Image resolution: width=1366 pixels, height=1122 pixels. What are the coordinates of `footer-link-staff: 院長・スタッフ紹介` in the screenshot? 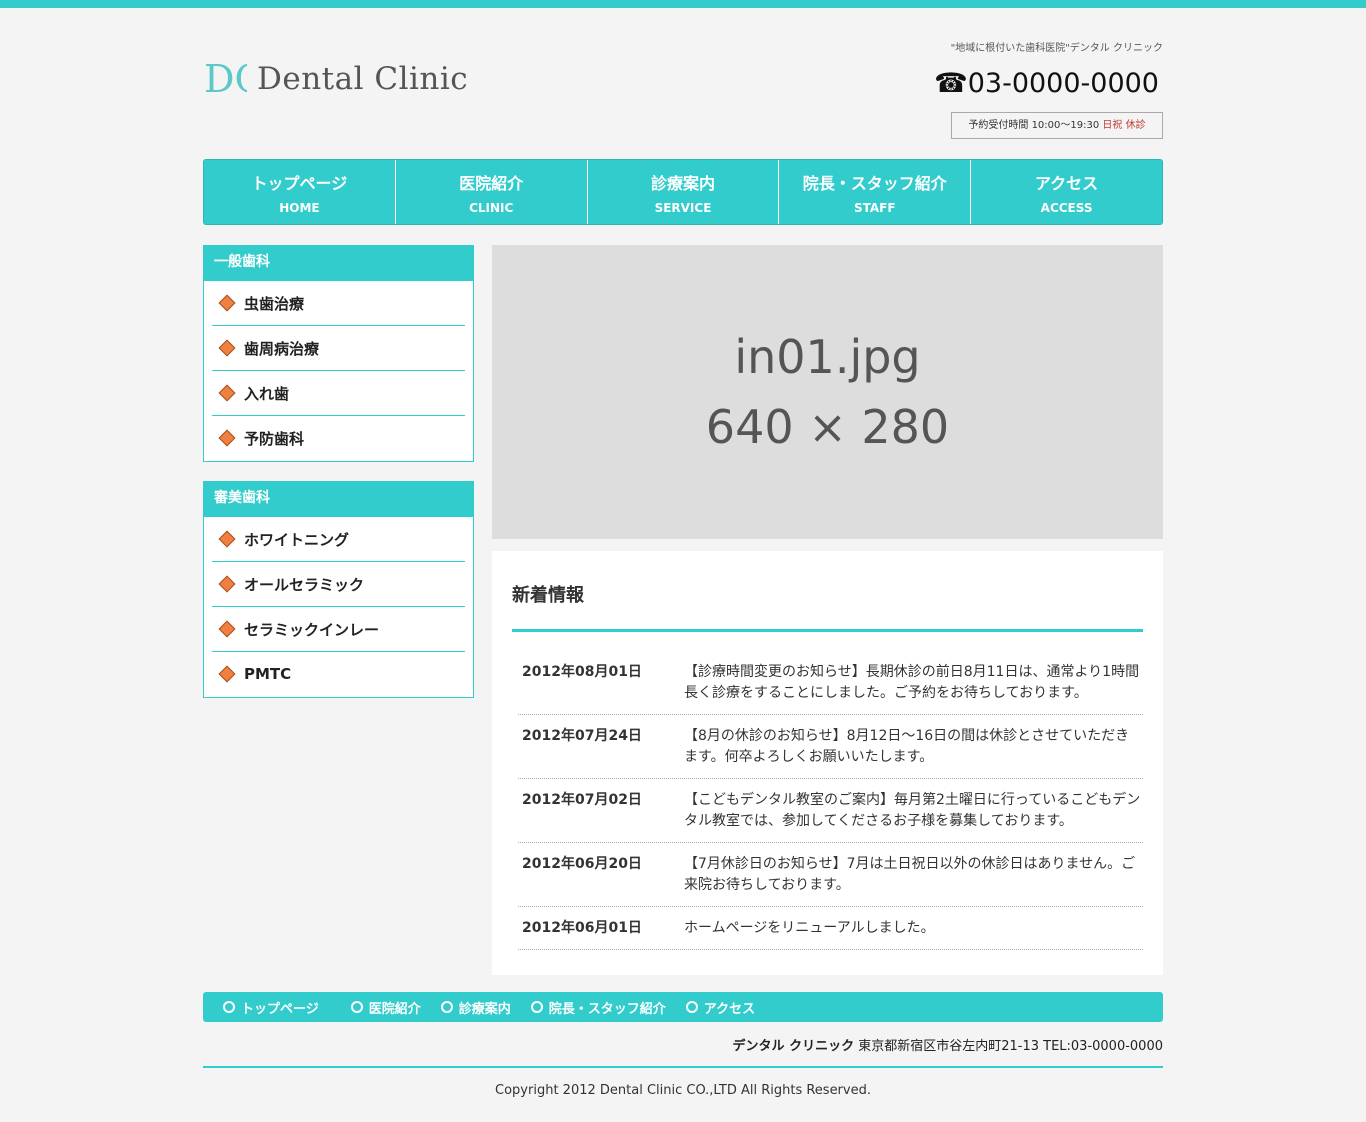 It's located at (598, 1007).